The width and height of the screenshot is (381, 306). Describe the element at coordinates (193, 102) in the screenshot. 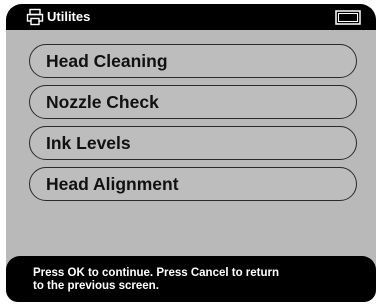

I see `menu-item-nozzle-check: Nozzle Check` at that location.